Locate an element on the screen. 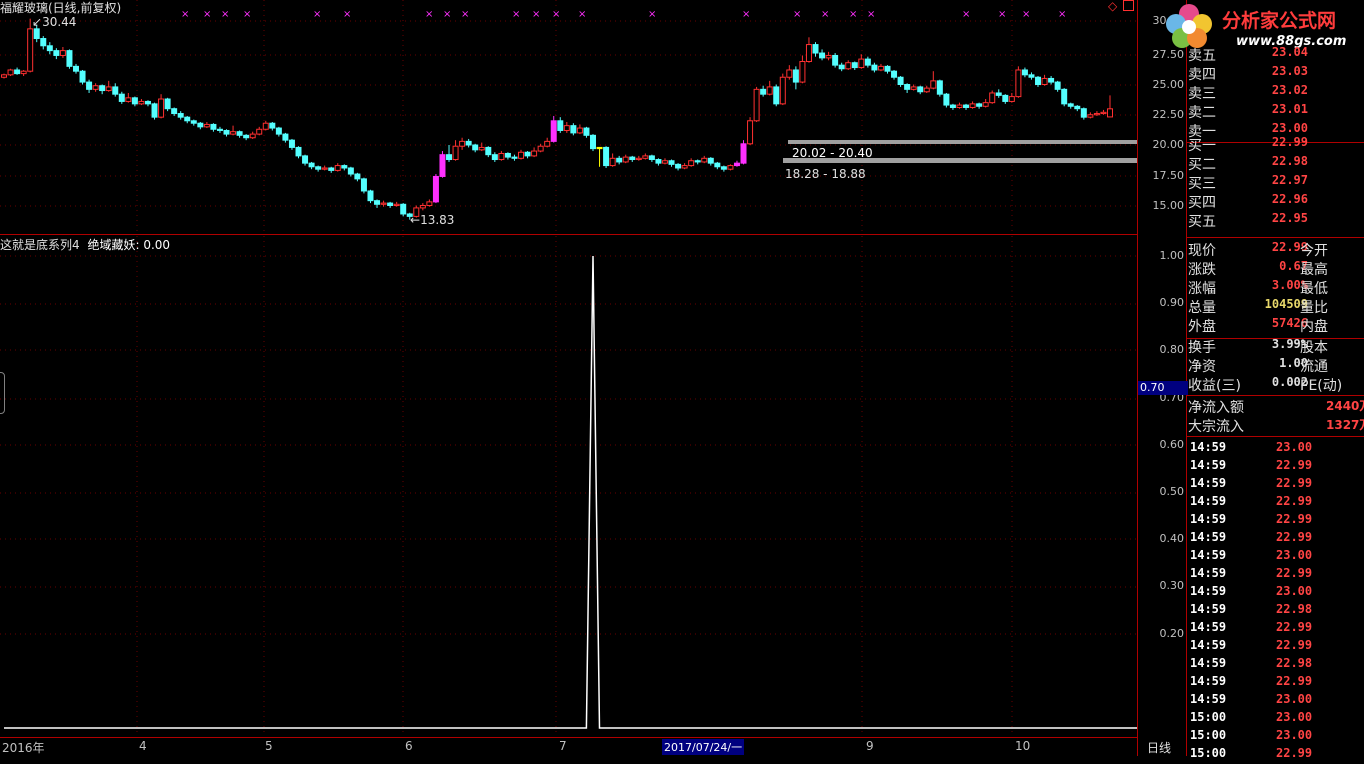  bid-row: 买一 22.99 is located at coordinates (1276, 144).